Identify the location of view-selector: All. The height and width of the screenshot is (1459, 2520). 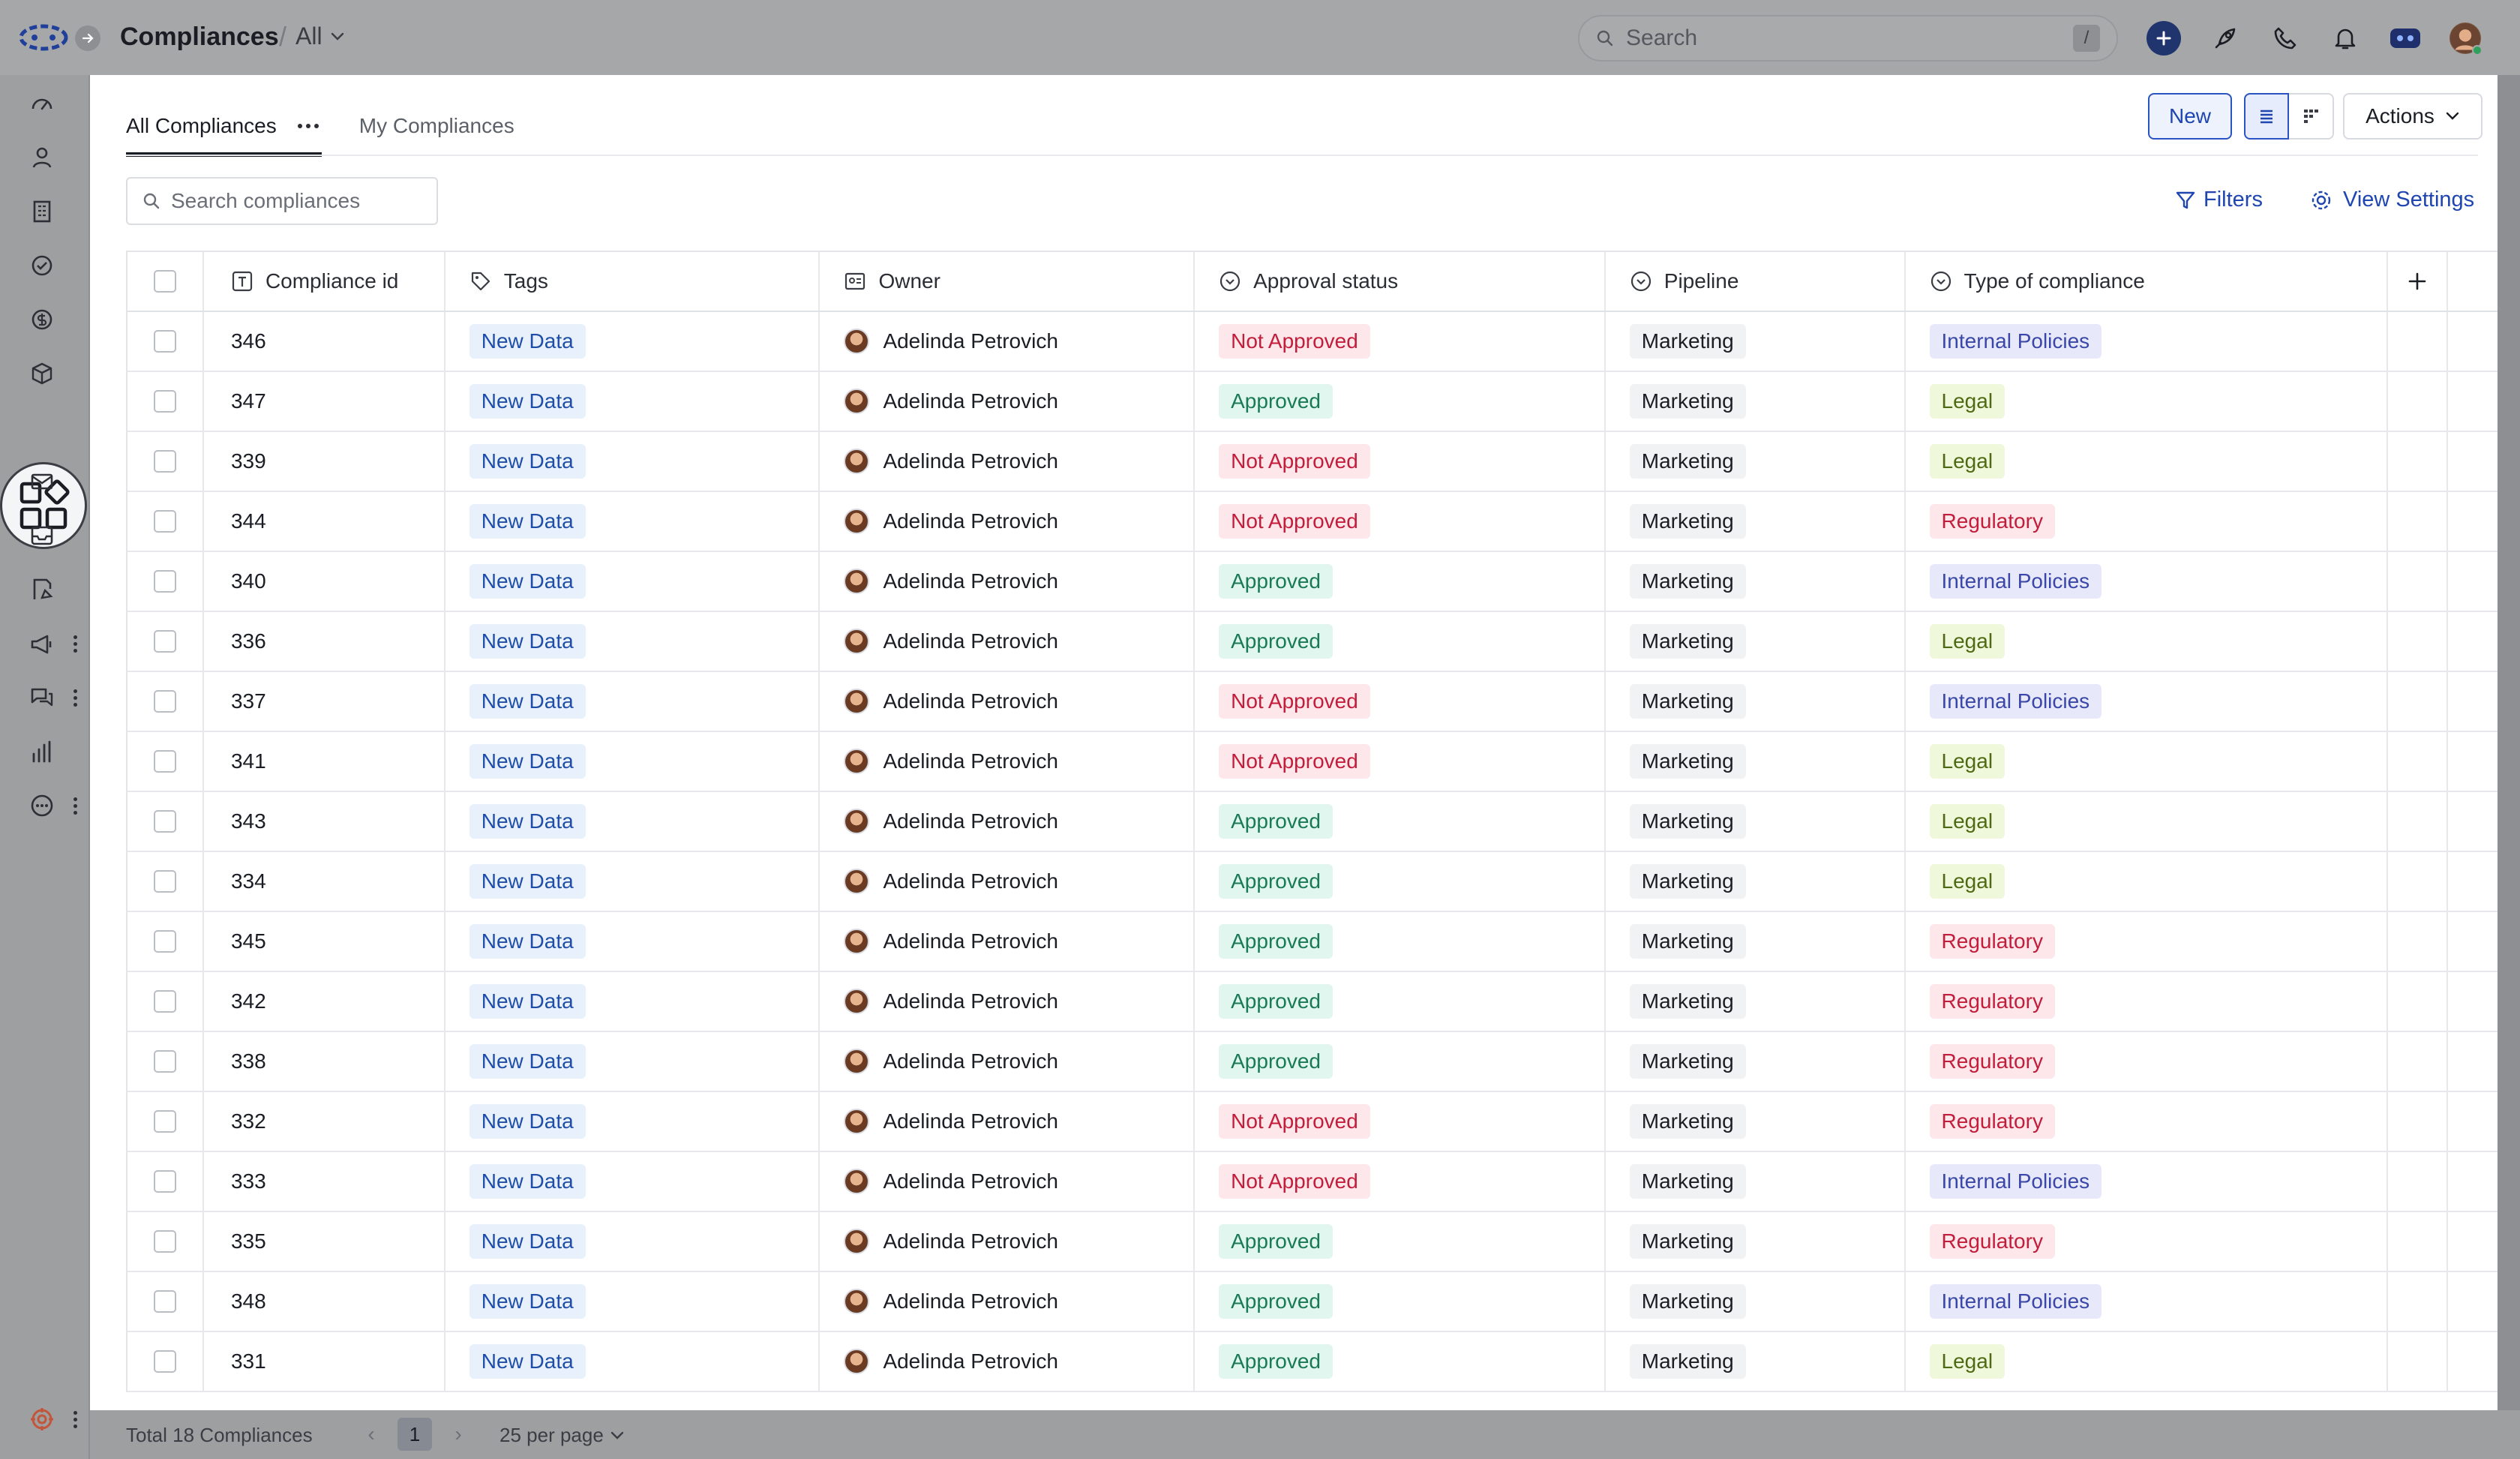
(320, 36).